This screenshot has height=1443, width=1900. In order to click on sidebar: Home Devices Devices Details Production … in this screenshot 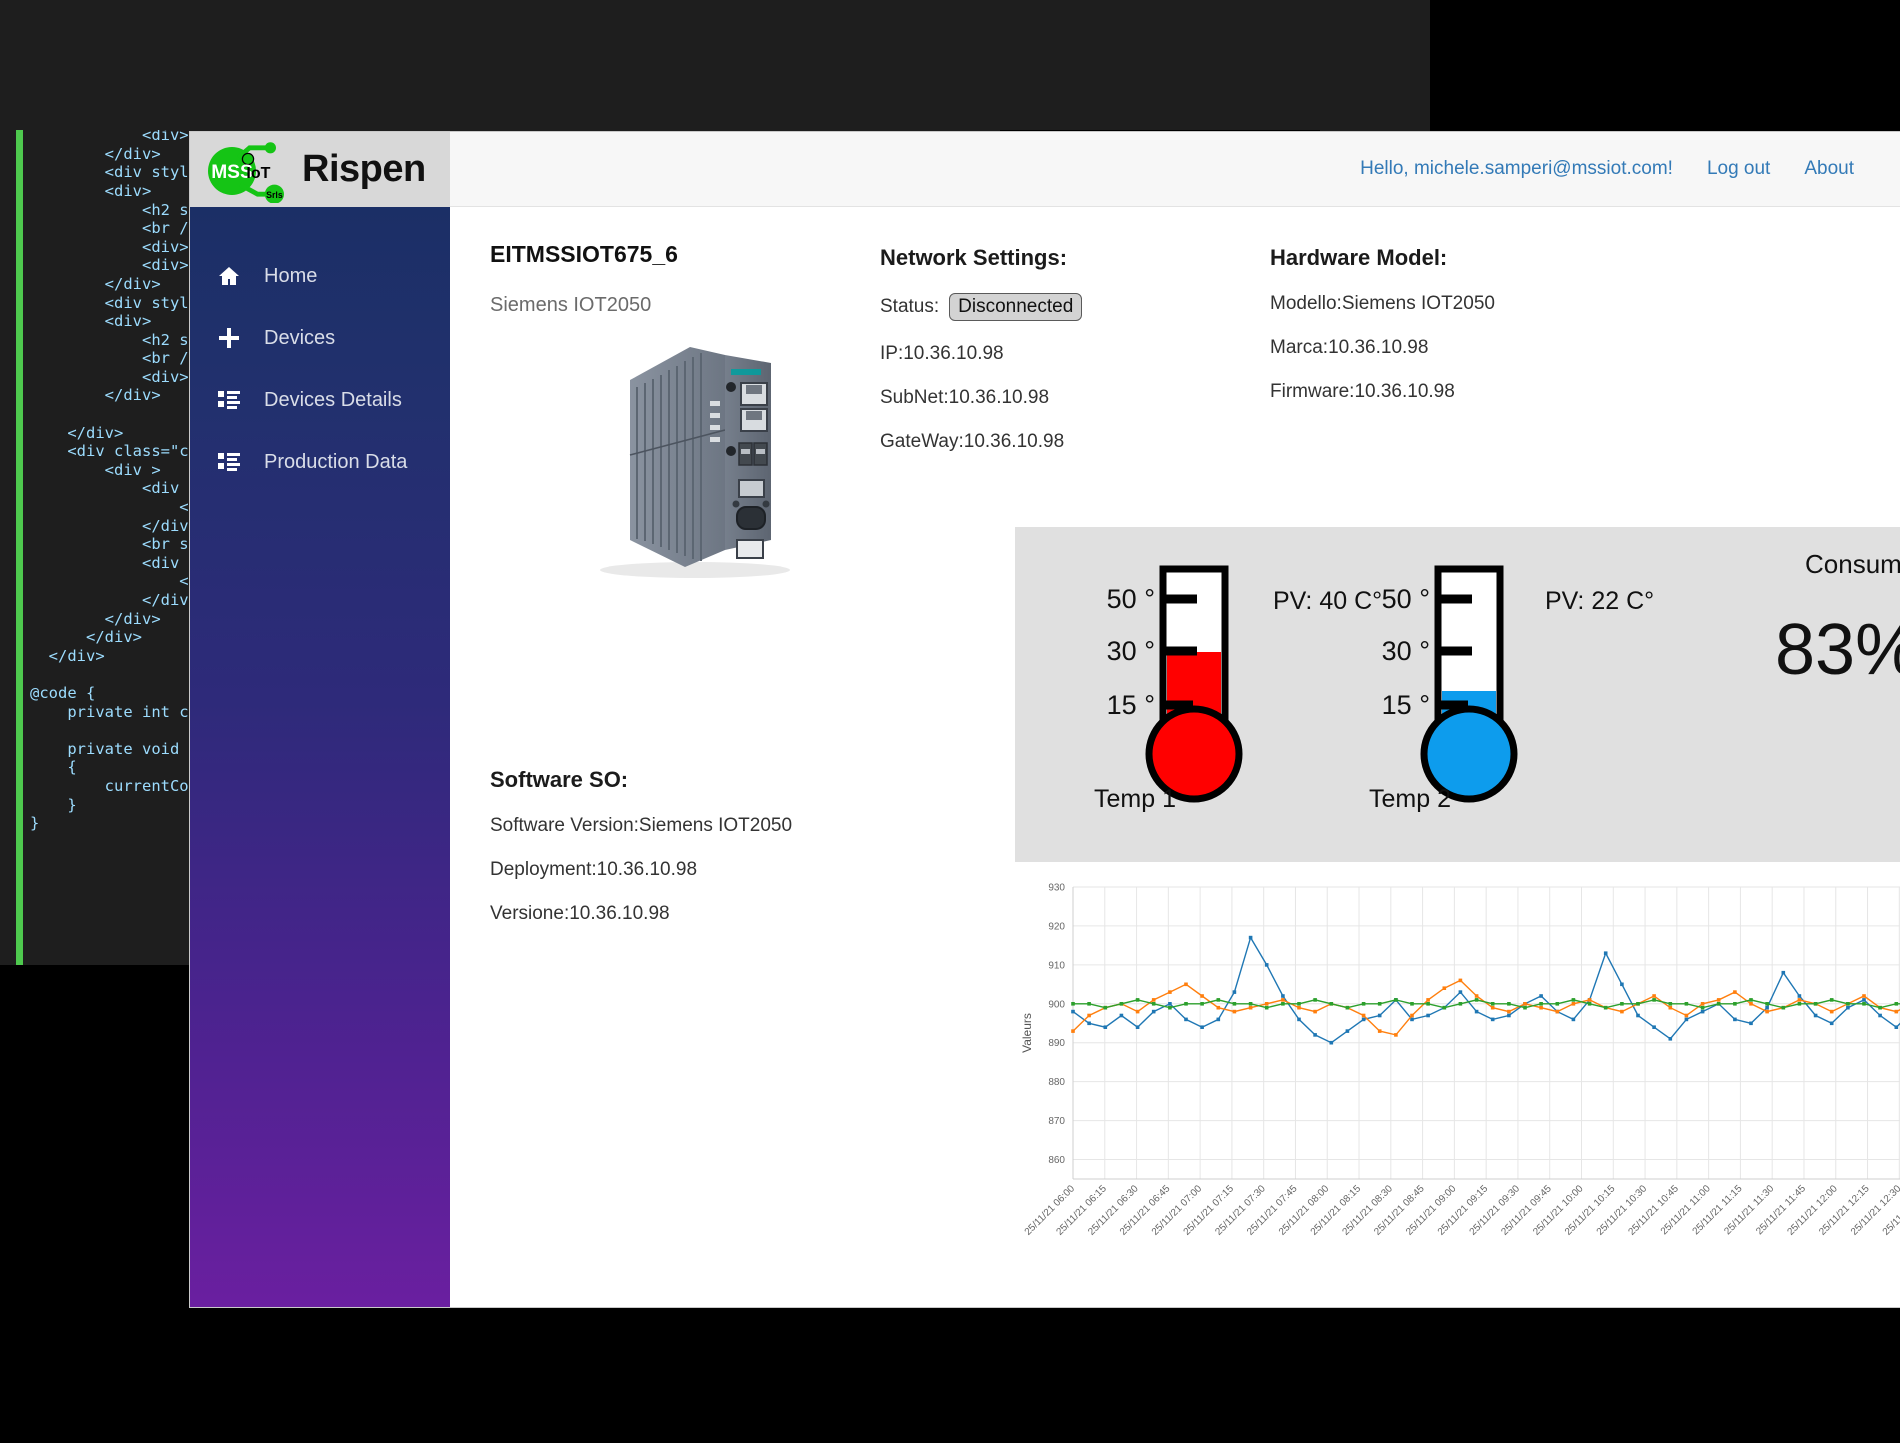, I will do `click(320, 757)`.